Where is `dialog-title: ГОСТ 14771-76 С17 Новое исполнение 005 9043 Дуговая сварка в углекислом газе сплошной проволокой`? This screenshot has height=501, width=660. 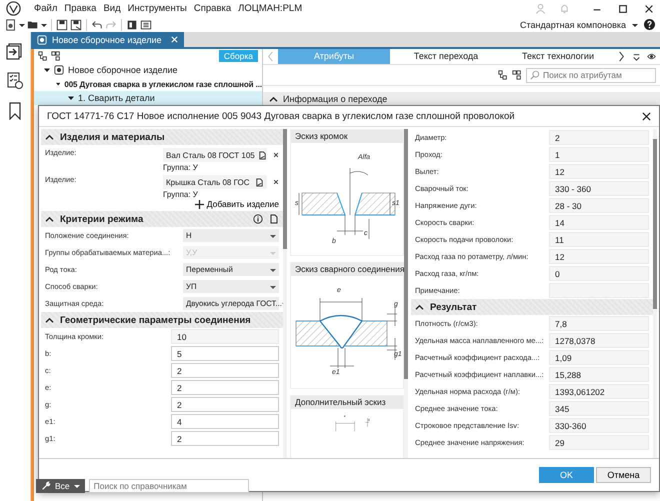
dialog-title: ГОСТ 14771-76 С17 Новое исполнение 005 9043 Дуговая сварка в углекислом газе сплошной проволокой is located at coordinates (281, 116).